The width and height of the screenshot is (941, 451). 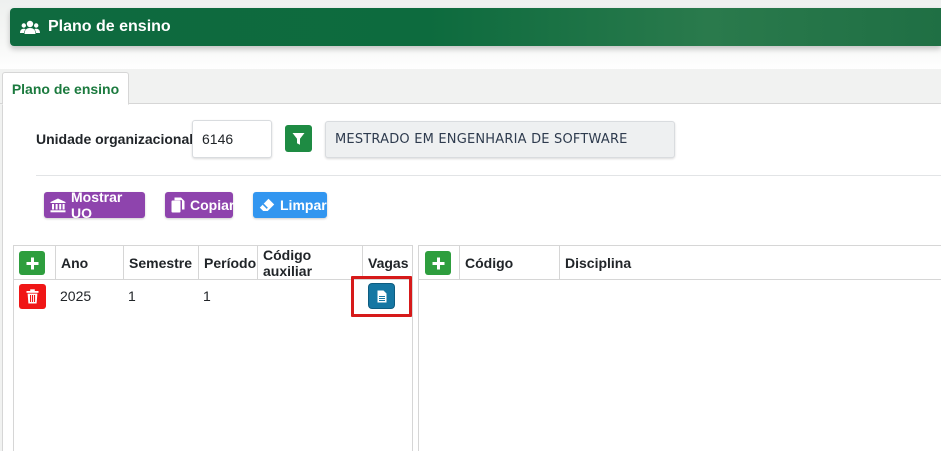 I want to click on add-disciplina-button, so click(x=438, y=263).